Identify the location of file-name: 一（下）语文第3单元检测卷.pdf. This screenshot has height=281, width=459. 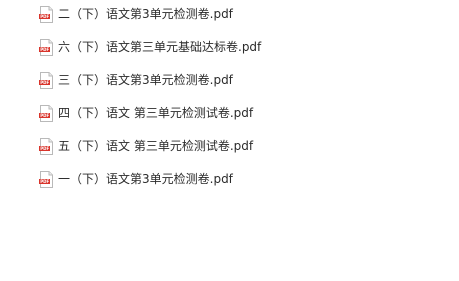
(145, 179).